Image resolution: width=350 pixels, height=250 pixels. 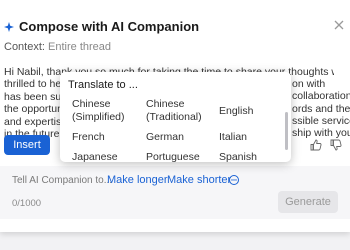 I want to click on menu-scrollbar, so click(x=286, y=131).